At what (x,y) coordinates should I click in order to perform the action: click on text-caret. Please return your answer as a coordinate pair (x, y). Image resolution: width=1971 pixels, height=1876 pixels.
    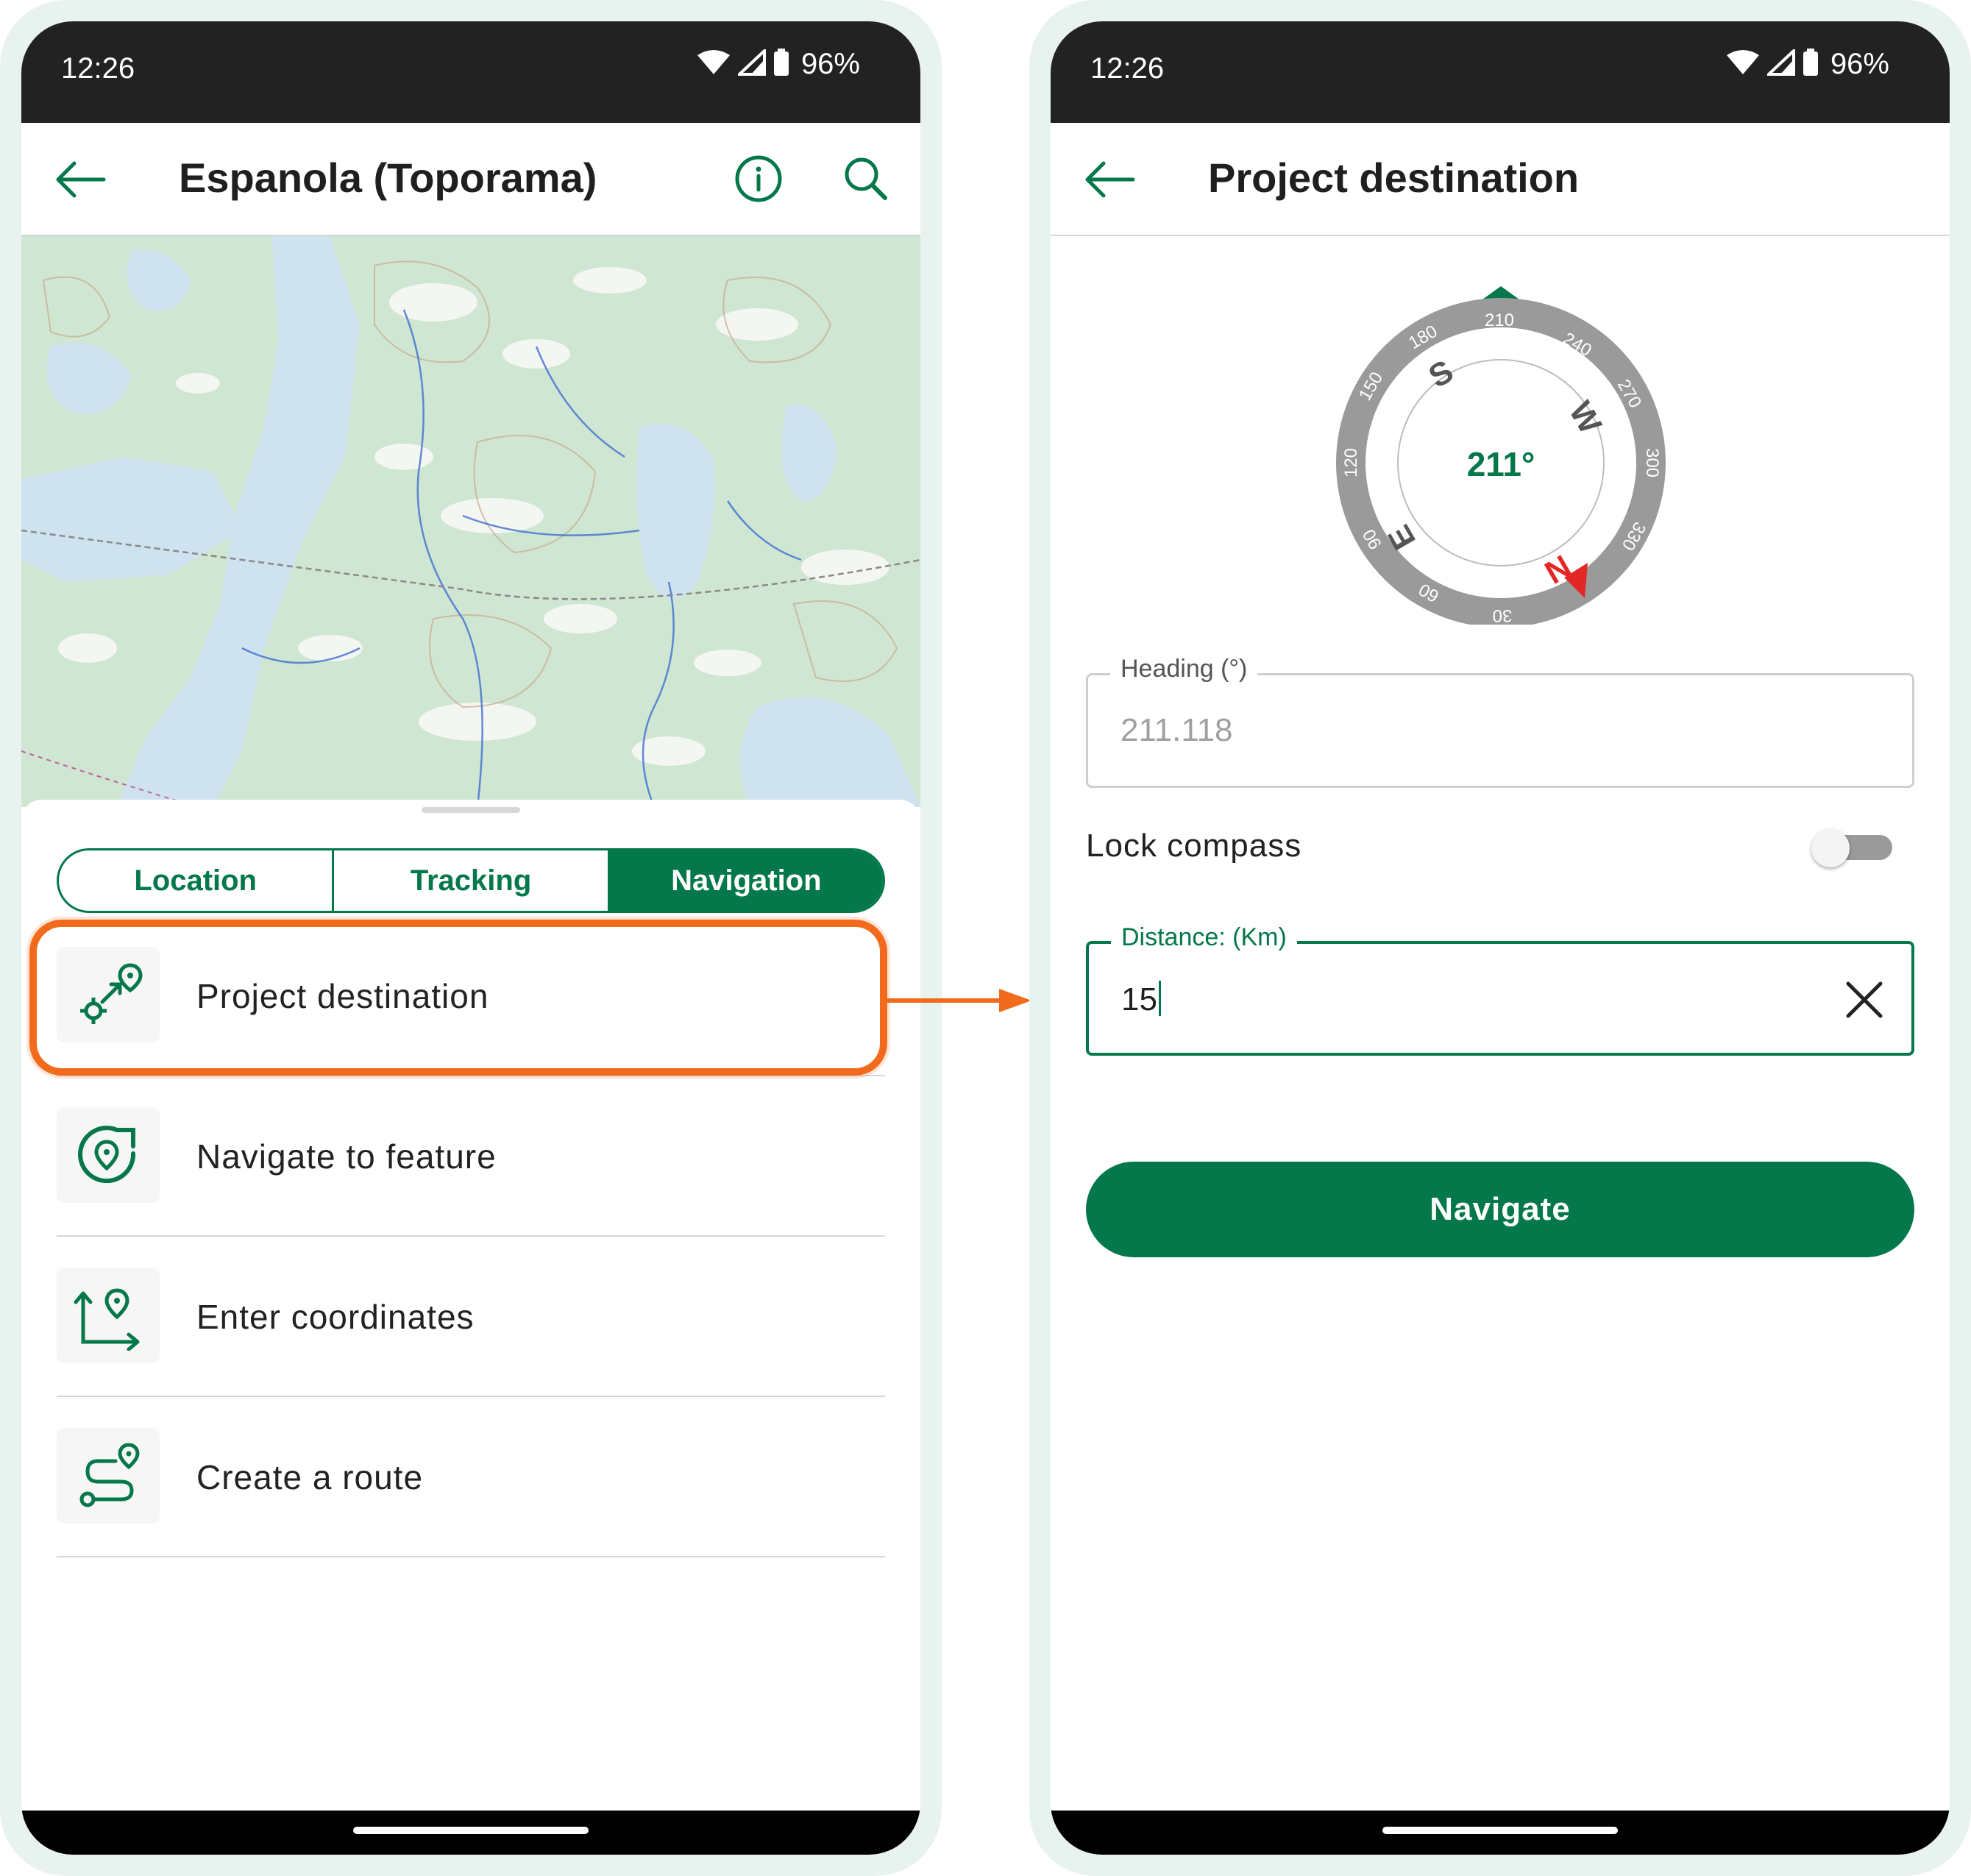
    Looking at the image, I should click on (1159, 998).